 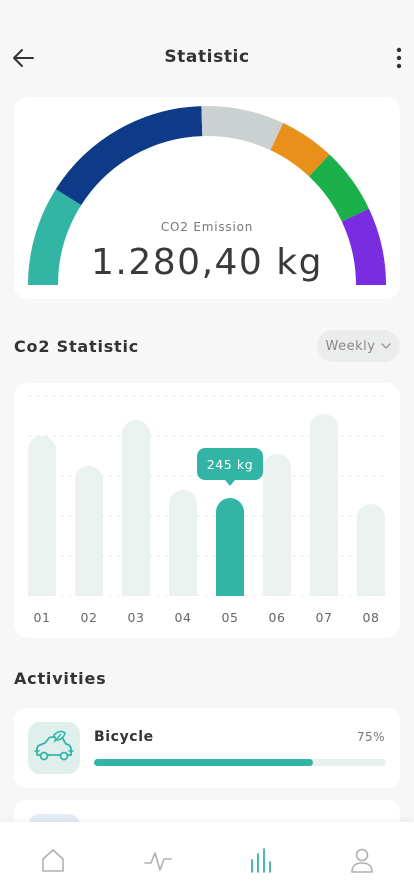 What do you see at coordinates (89, 617) in the screenshot?
I see `chart-x-label: 02` at bounding box center [89, 617].